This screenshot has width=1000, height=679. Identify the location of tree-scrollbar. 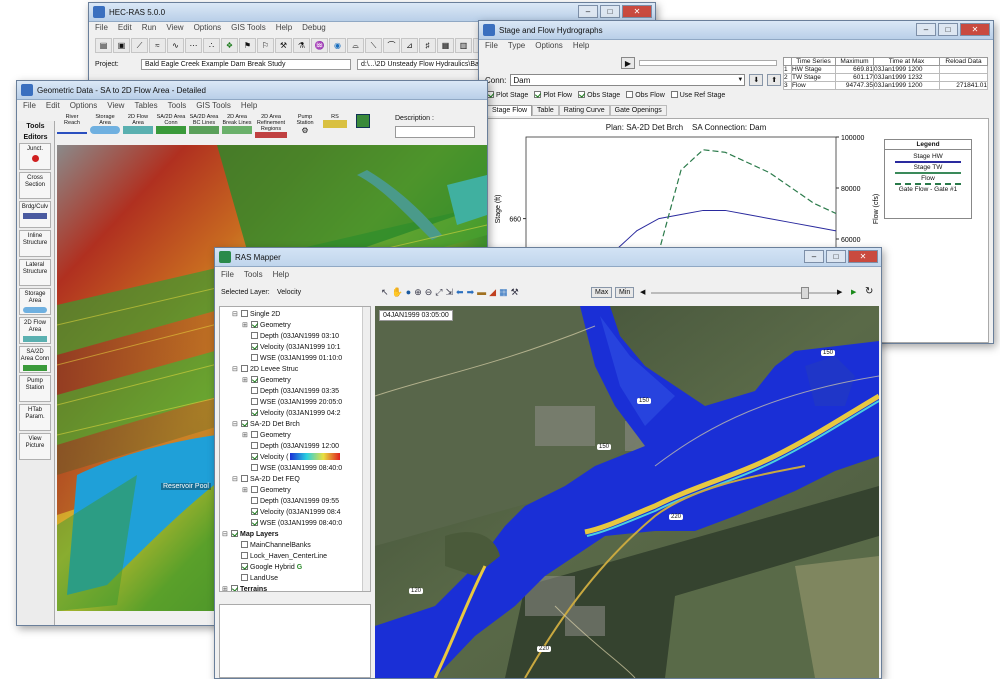
(366, 449).